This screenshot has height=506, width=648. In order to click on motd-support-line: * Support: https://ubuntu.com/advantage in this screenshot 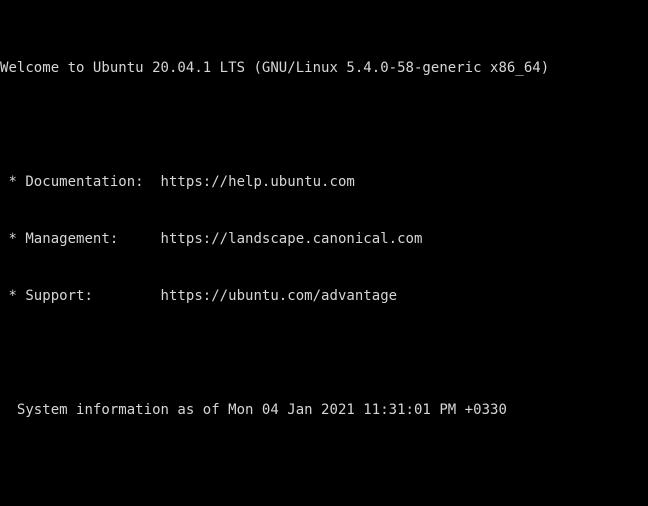, I will do `click(199, 296)`.